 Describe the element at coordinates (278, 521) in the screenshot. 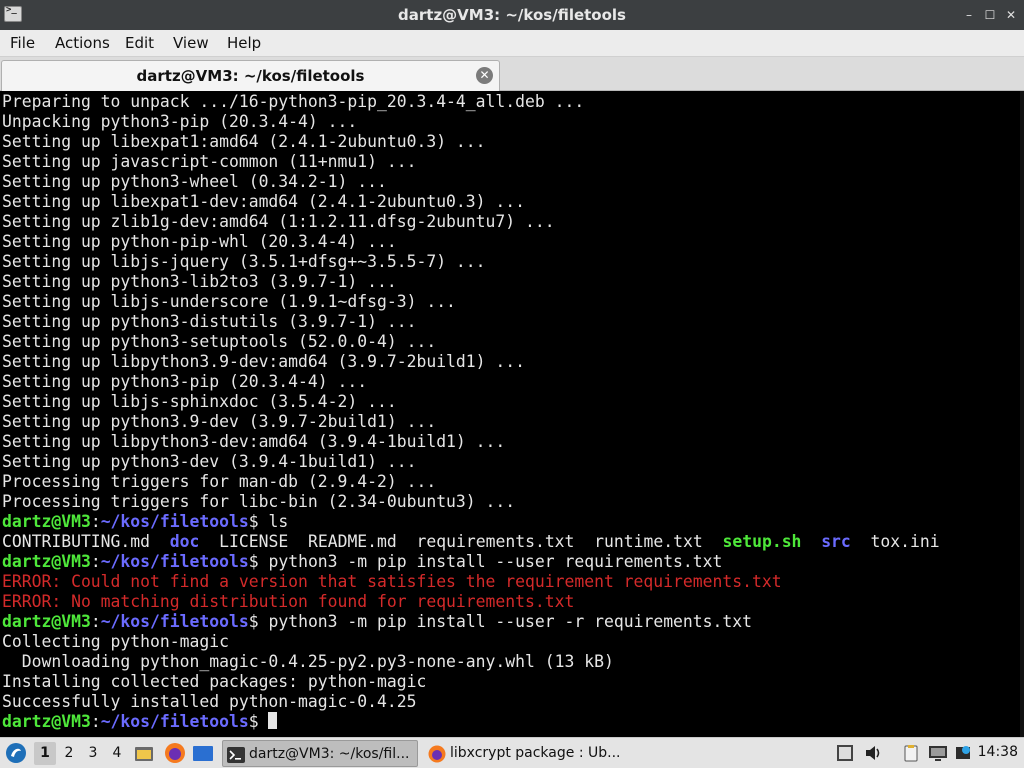

I see `command-text: ls` at that location.